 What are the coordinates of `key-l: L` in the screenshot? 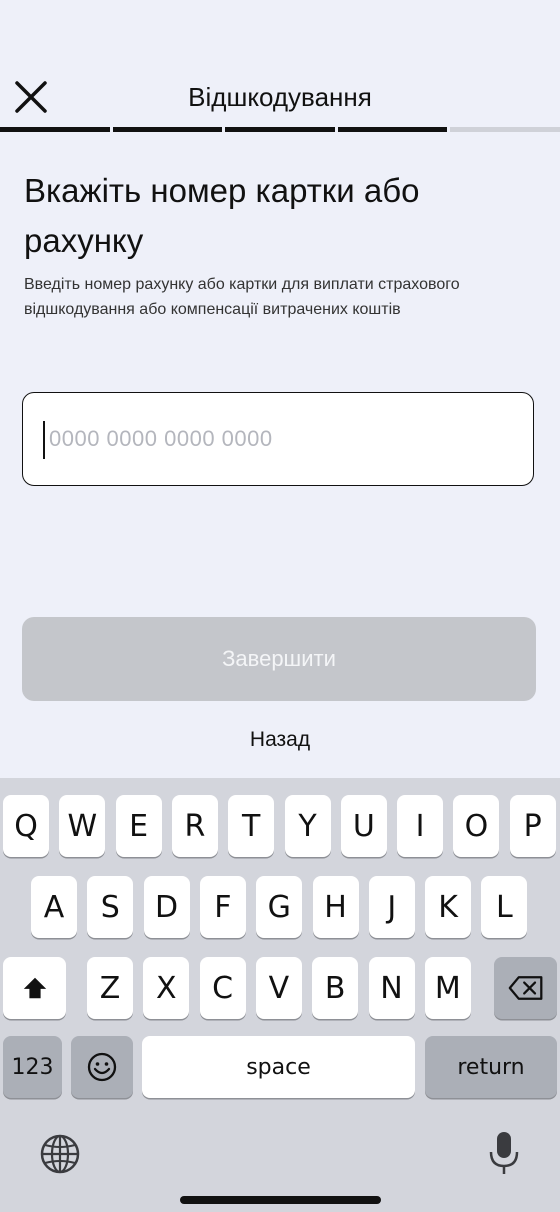 It's located at (504, 907).